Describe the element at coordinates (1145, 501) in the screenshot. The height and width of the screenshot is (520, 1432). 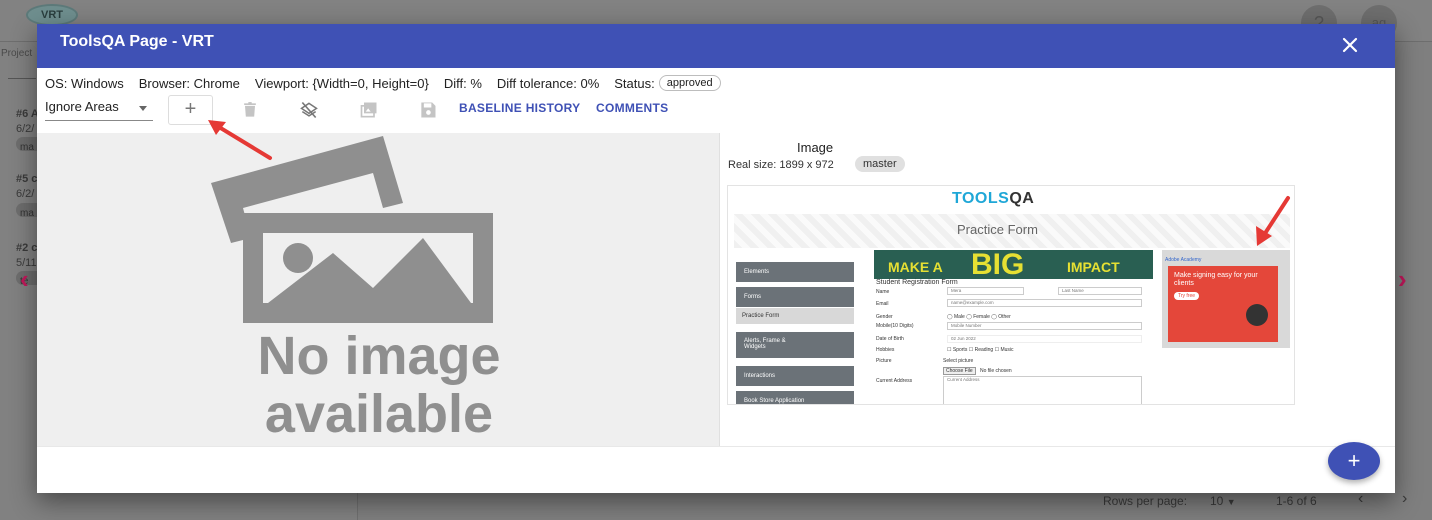
I see `rows-per-page-label: Rows per page:` at that location.